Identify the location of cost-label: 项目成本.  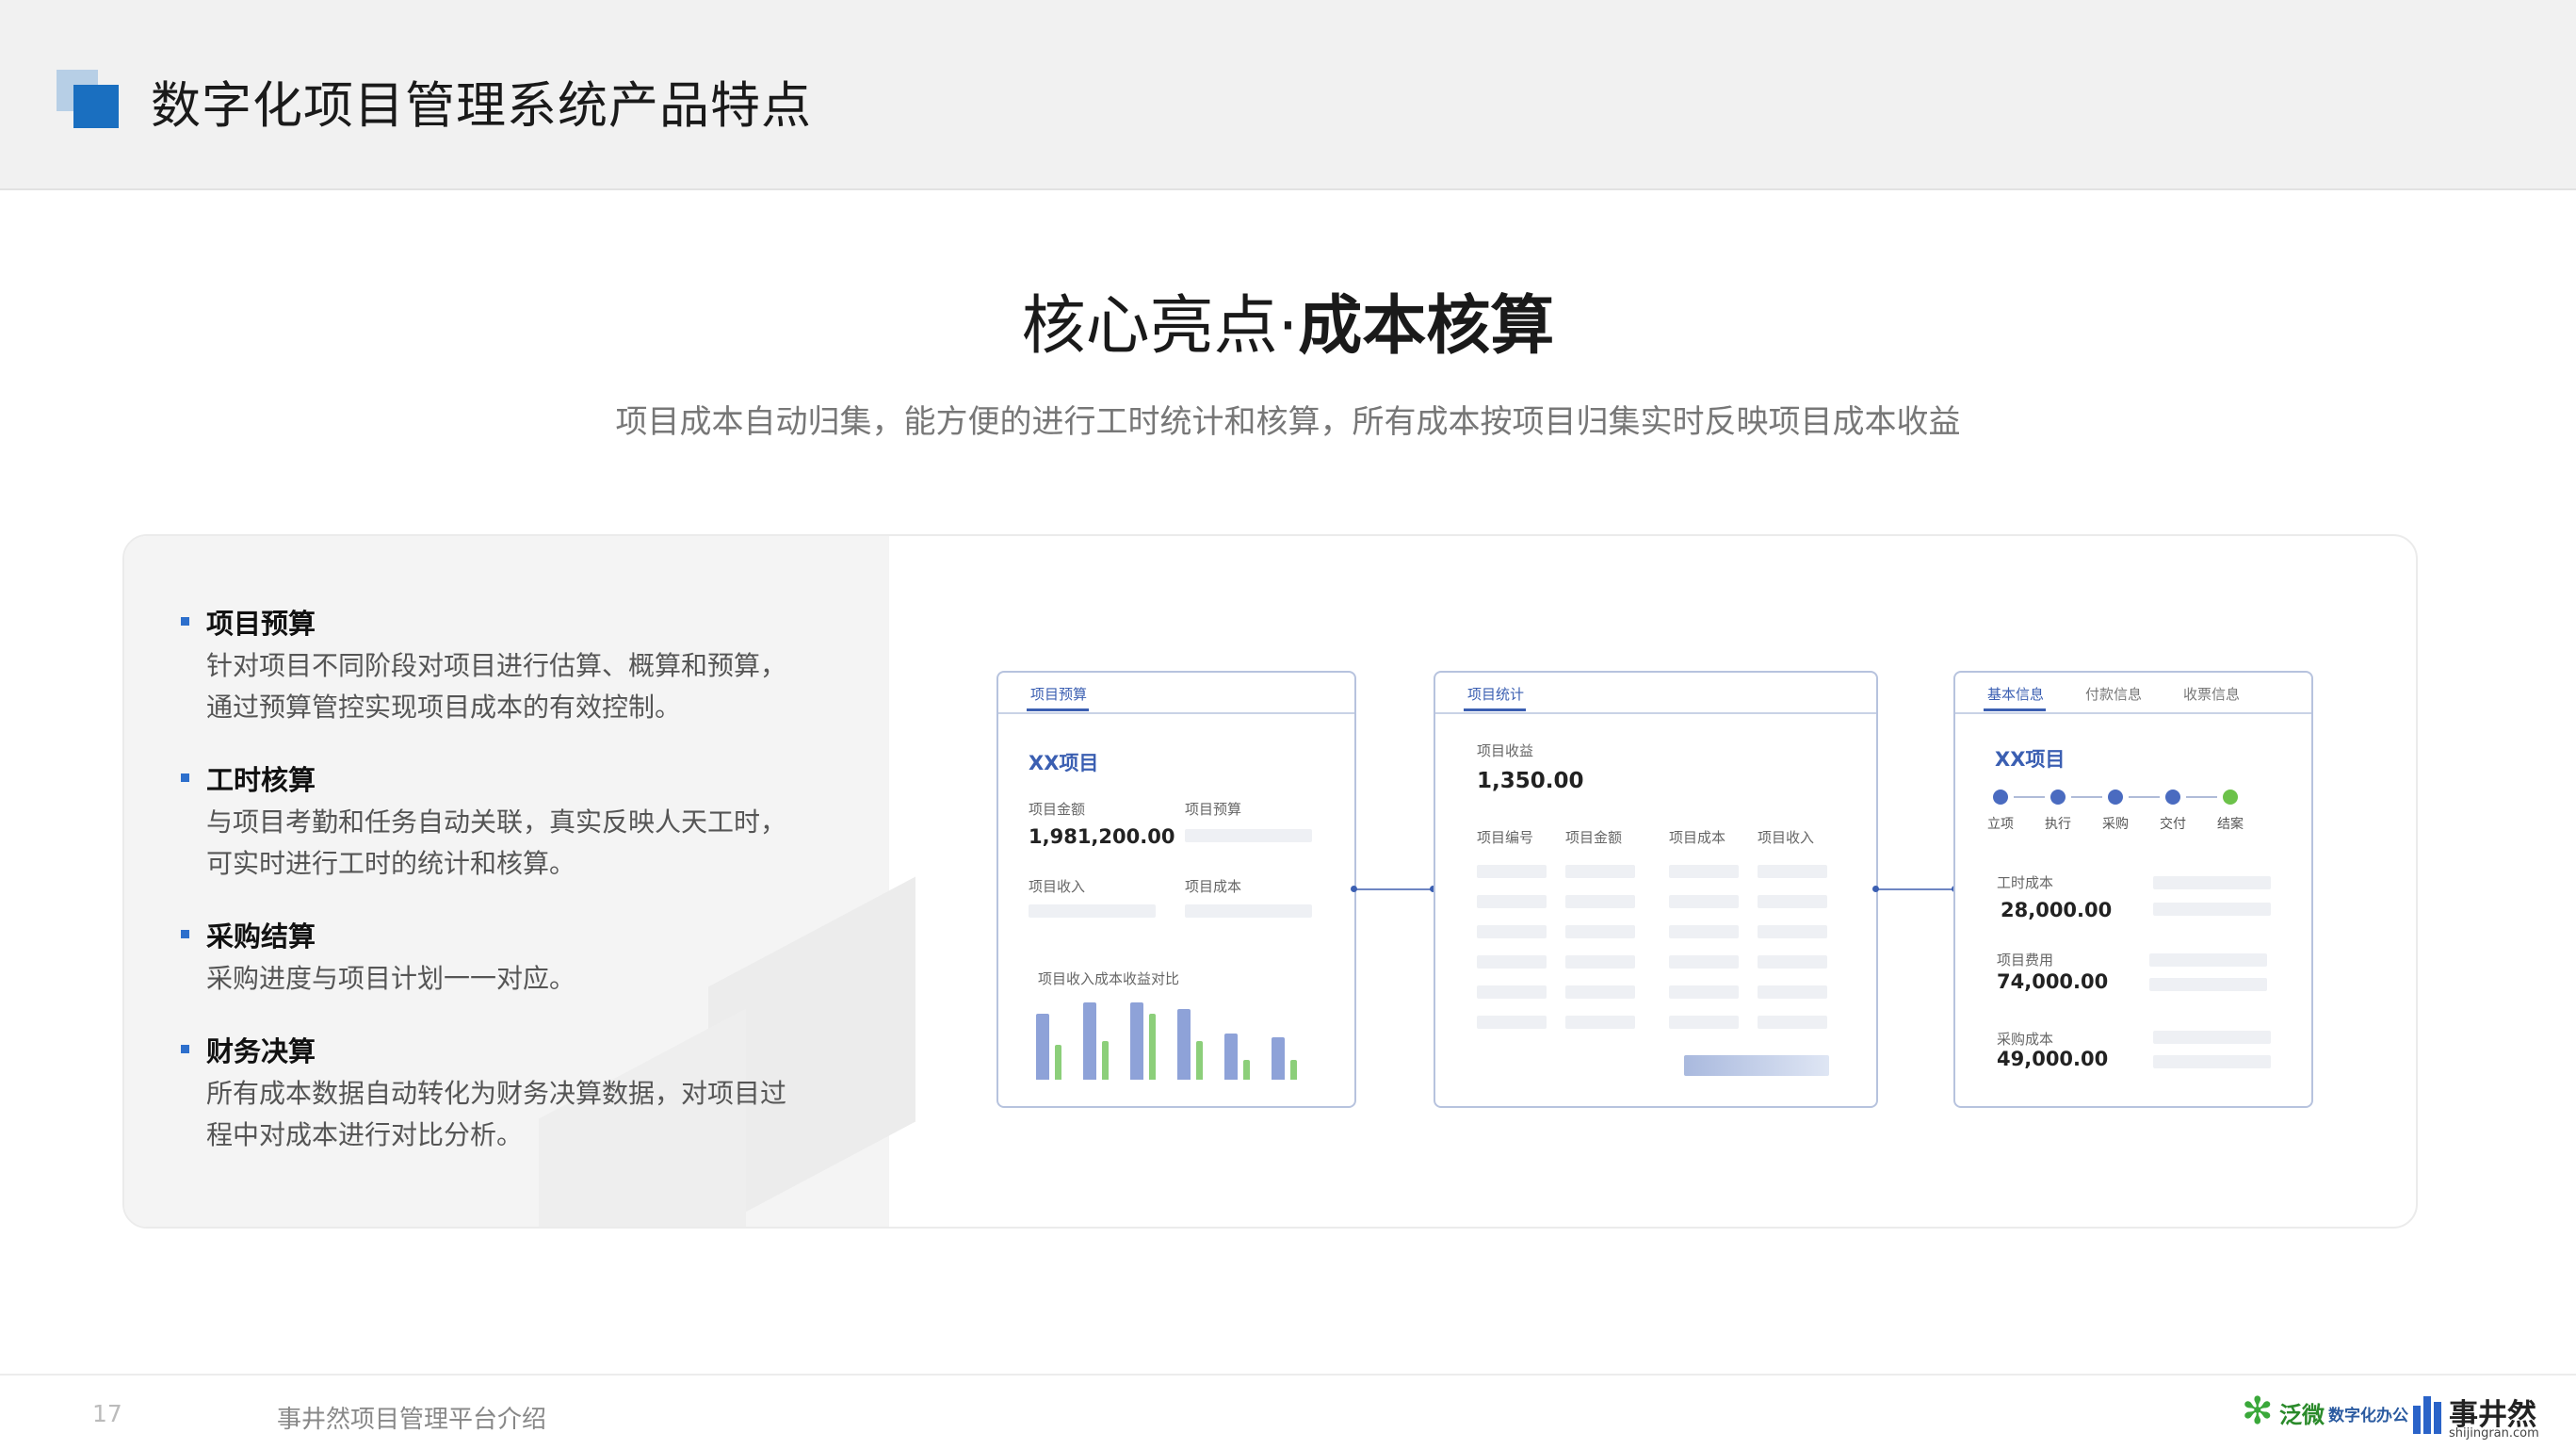
(1213, 886).